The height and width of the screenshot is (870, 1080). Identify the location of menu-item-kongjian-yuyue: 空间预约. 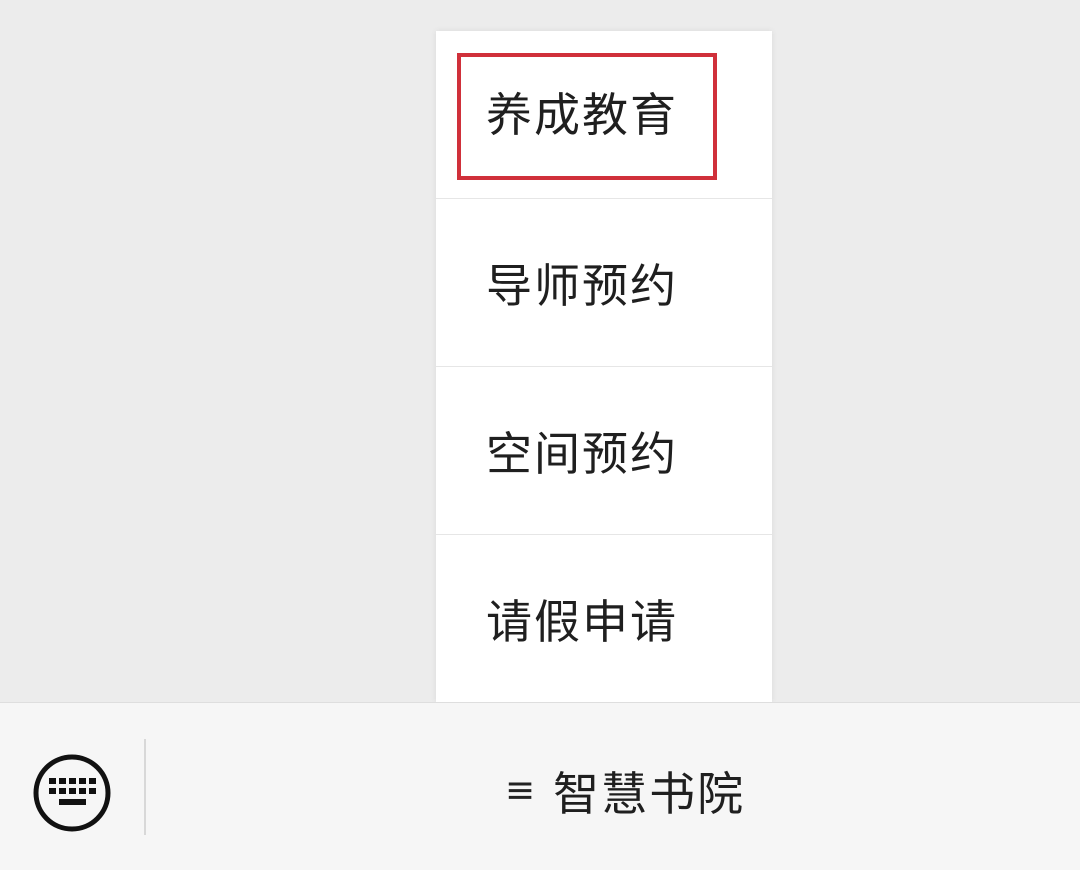
(604, 451).